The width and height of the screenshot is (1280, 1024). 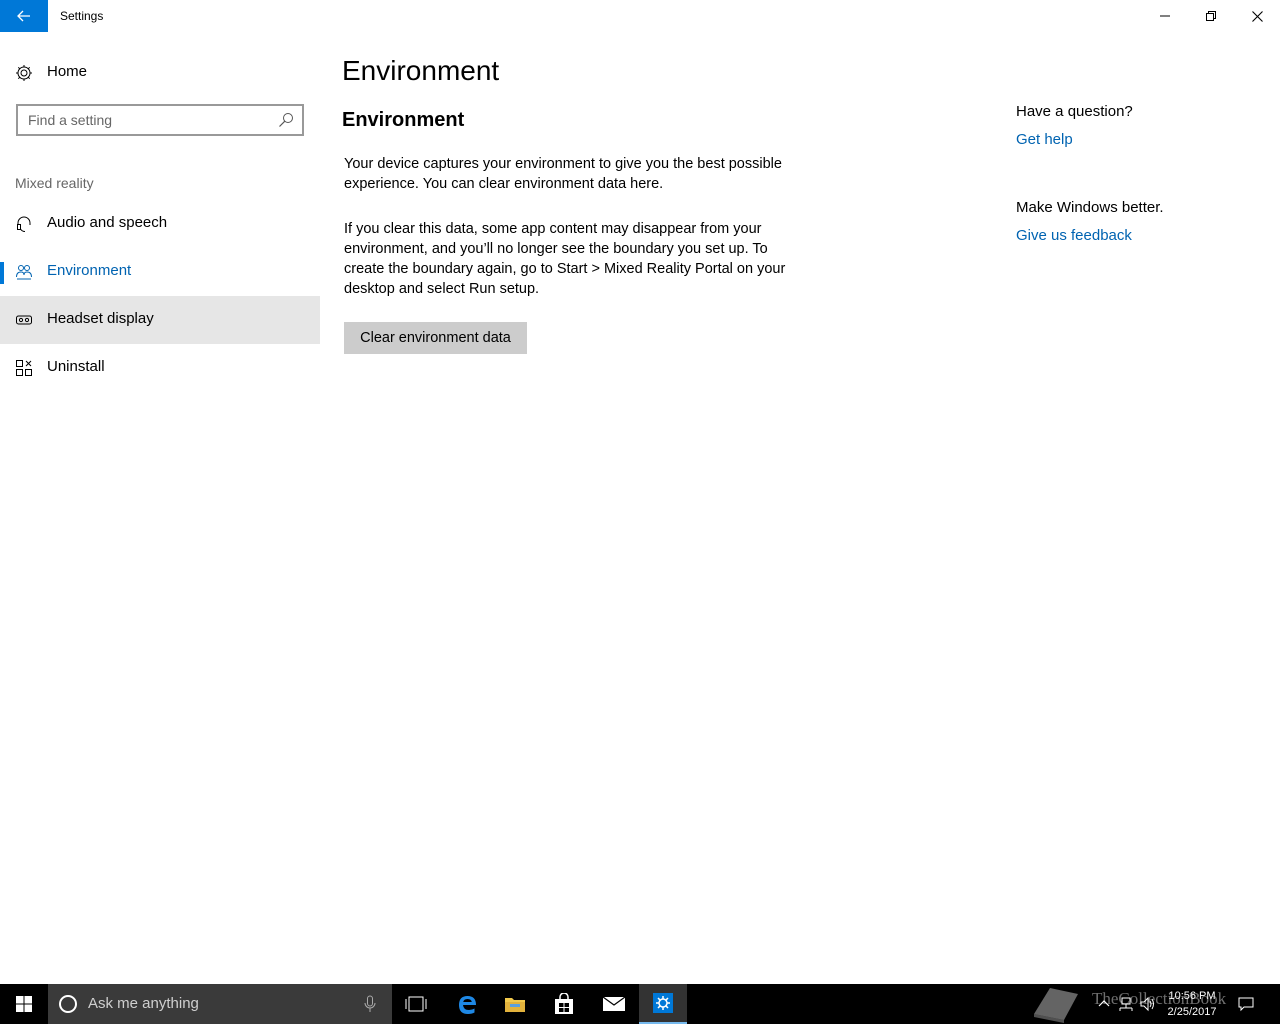 What do you see at coordinates (1044, 139) in the screenshot?
I see `get-help-link: Get help` at bounding box center [1044, 139].